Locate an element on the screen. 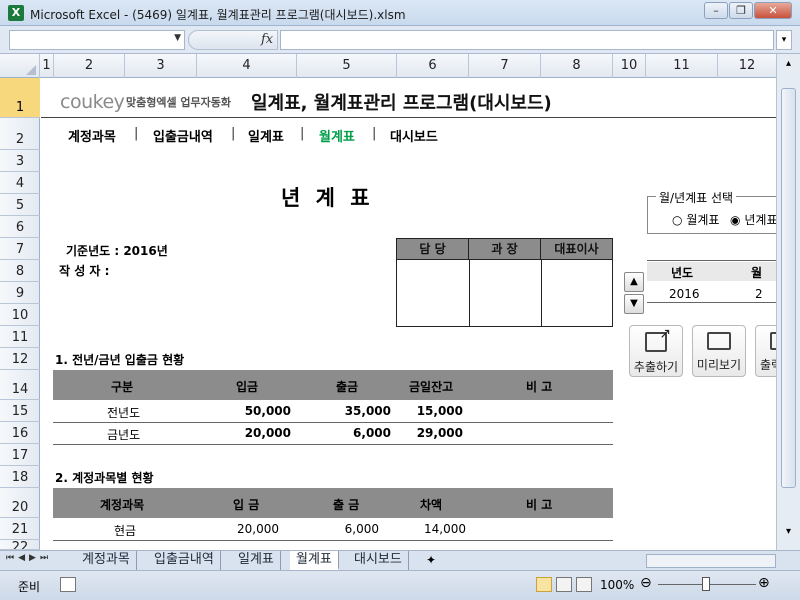  nav-item-accounts: 계정과목 is located at coordinates (92, 135).